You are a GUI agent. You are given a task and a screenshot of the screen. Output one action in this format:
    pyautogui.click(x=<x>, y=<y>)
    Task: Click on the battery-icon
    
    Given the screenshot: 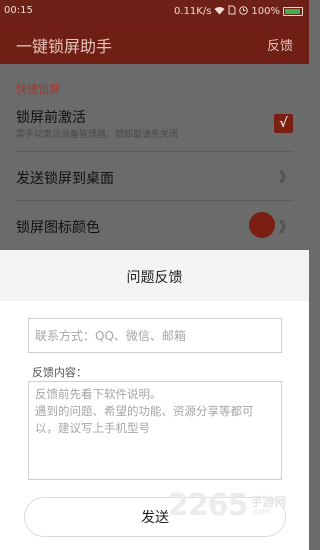 What is the action you would take?
    pyautogui.click(x=293, y=11)
    